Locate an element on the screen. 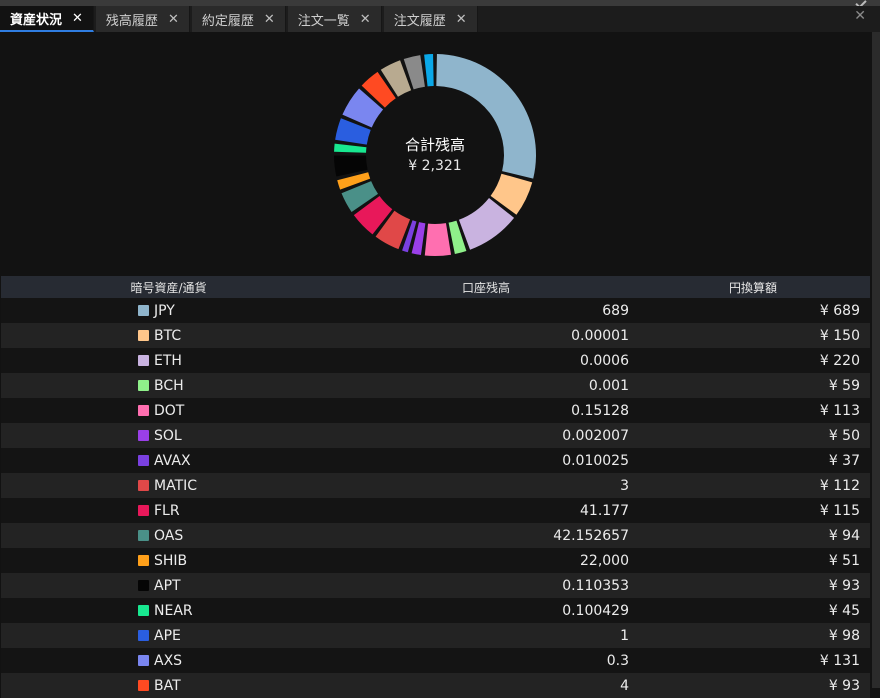  jpy-value-cell: ¥ 50 is located at coordinates (844, 435).